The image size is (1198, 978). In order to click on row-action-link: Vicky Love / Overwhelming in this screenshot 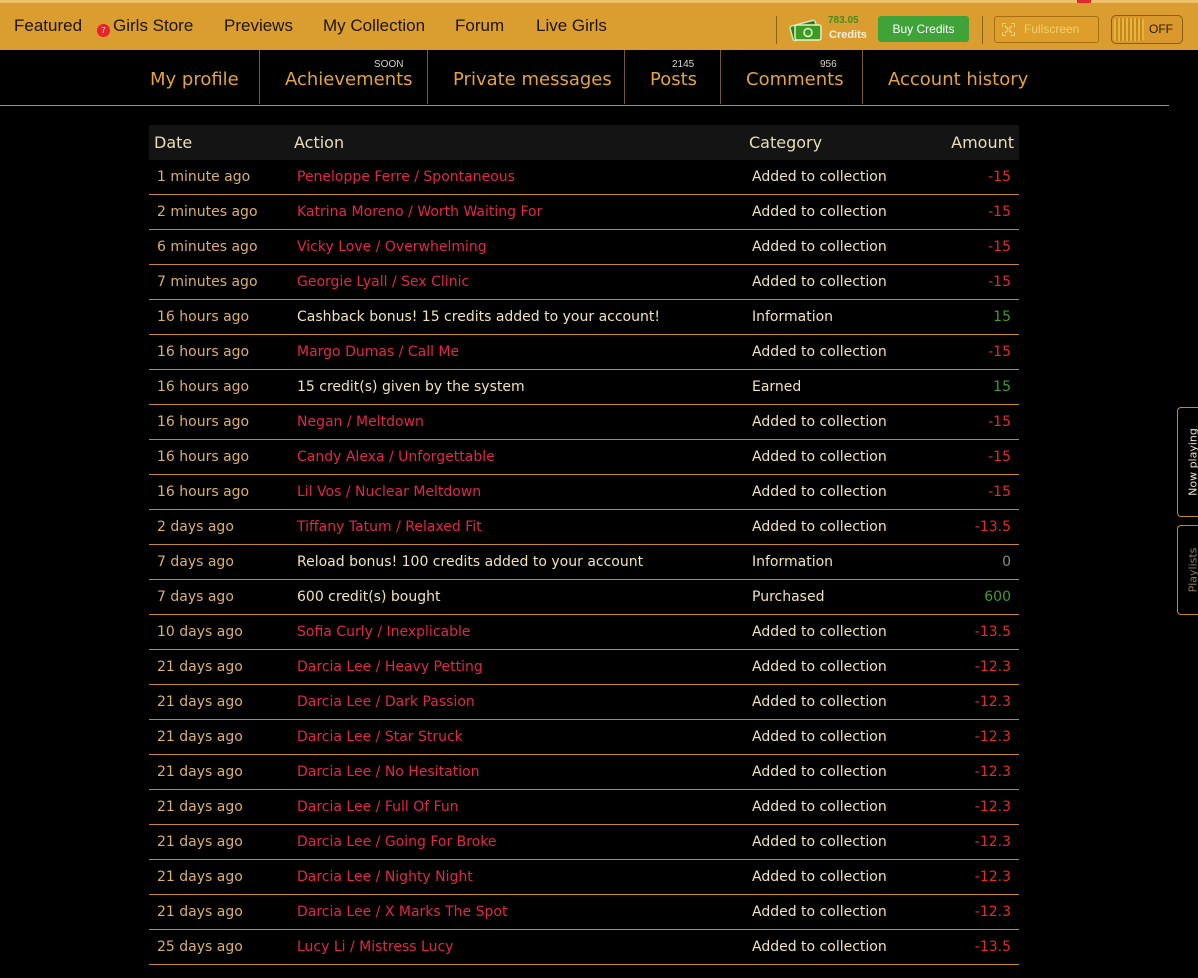, I will do `click(392, 247)`.